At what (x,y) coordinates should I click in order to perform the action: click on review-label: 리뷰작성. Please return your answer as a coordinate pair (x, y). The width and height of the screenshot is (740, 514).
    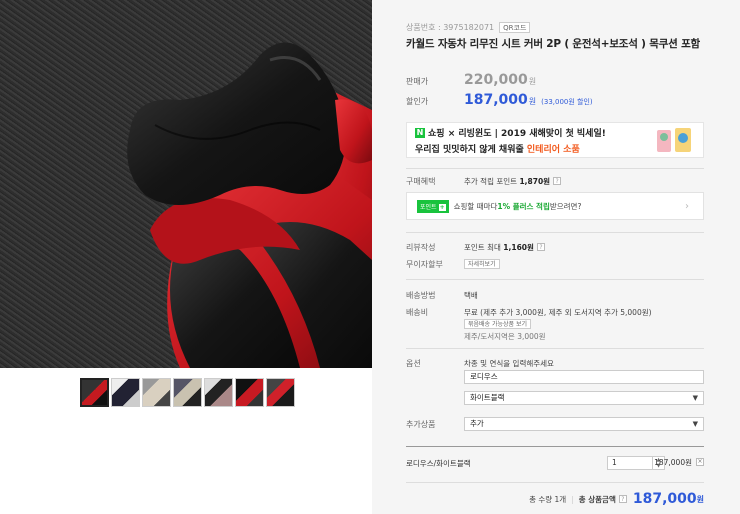
    Looking at the image, I should click on (421, 247).